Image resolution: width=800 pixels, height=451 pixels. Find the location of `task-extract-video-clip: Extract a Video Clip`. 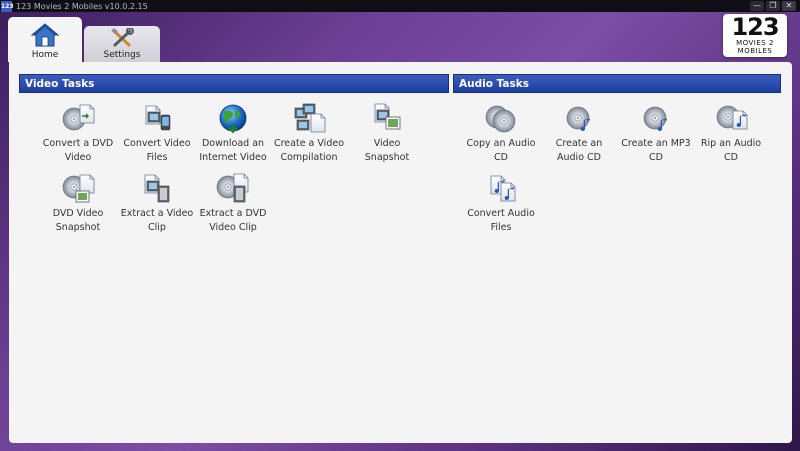

task-extract-video-clip: Extract a Video Clip is located at coordinates (157, 203).